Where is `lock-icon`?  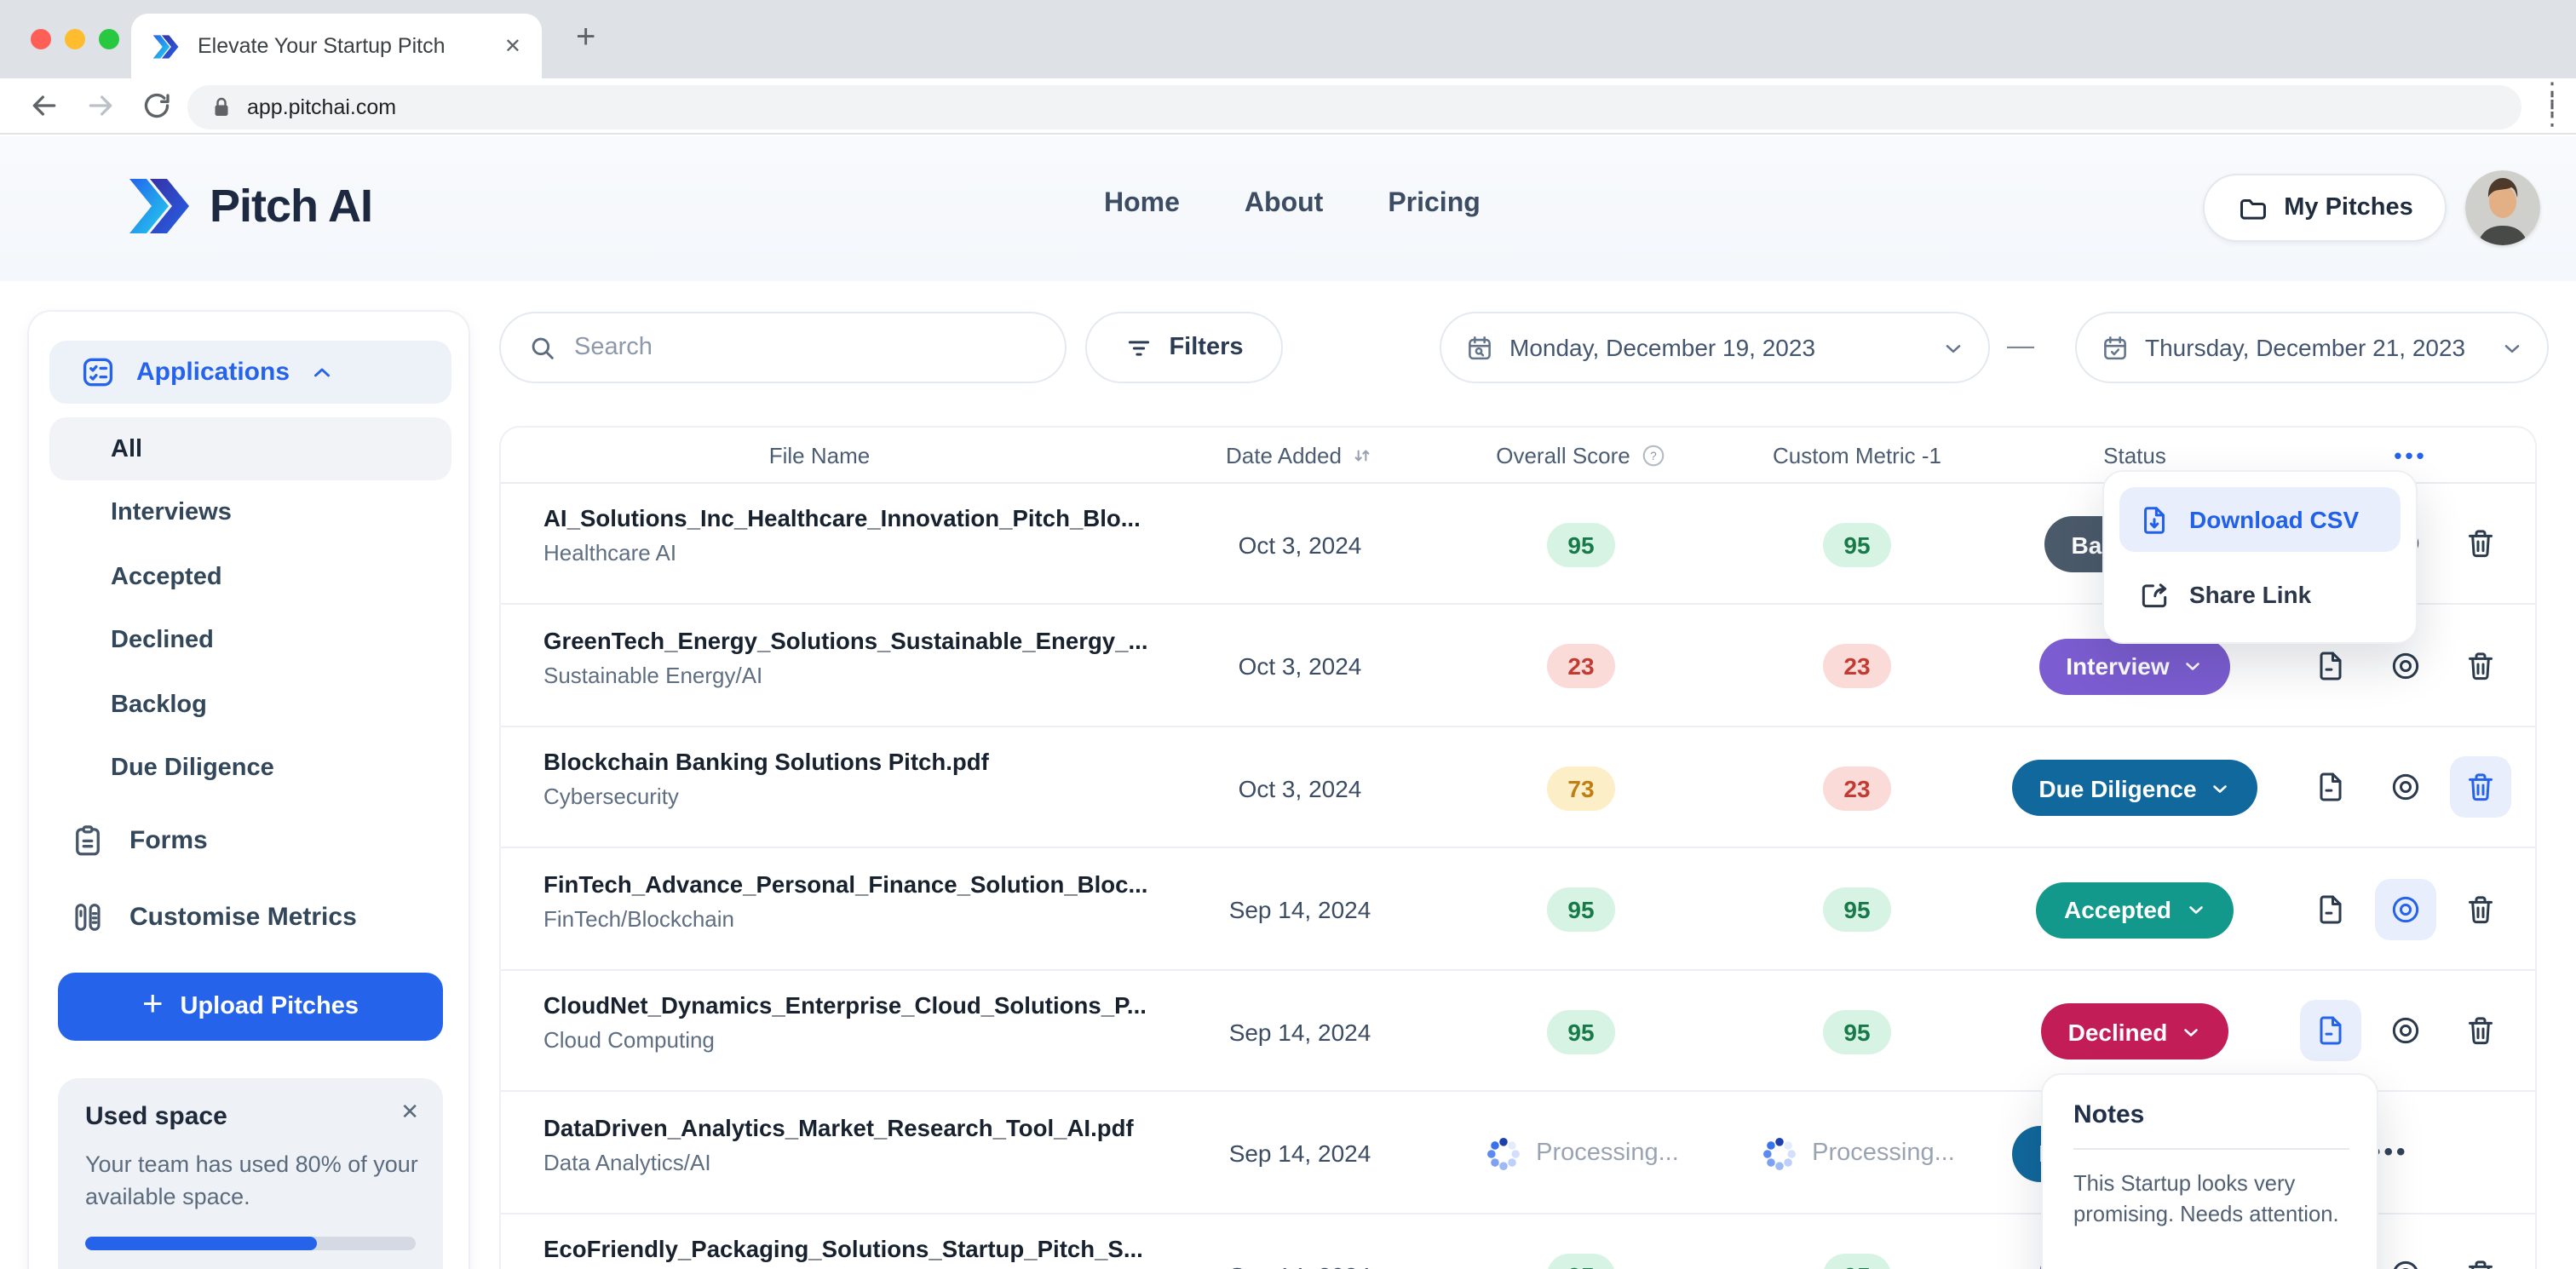 lock-icon is located at coordinates (222, 106).